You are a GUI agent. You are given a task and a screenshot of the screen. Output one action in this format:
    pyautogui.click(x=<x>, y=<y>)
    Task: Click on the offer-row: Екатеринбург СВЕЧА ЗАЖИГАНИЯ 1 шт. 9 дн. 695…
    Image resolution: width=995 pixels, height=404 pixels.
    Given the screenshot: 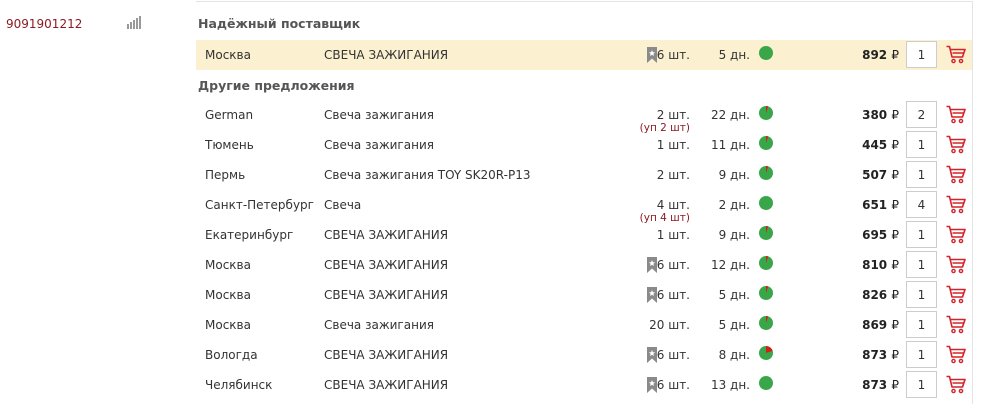 What is the action you would take?
    pyautogui.click(x=584, y=235)
    